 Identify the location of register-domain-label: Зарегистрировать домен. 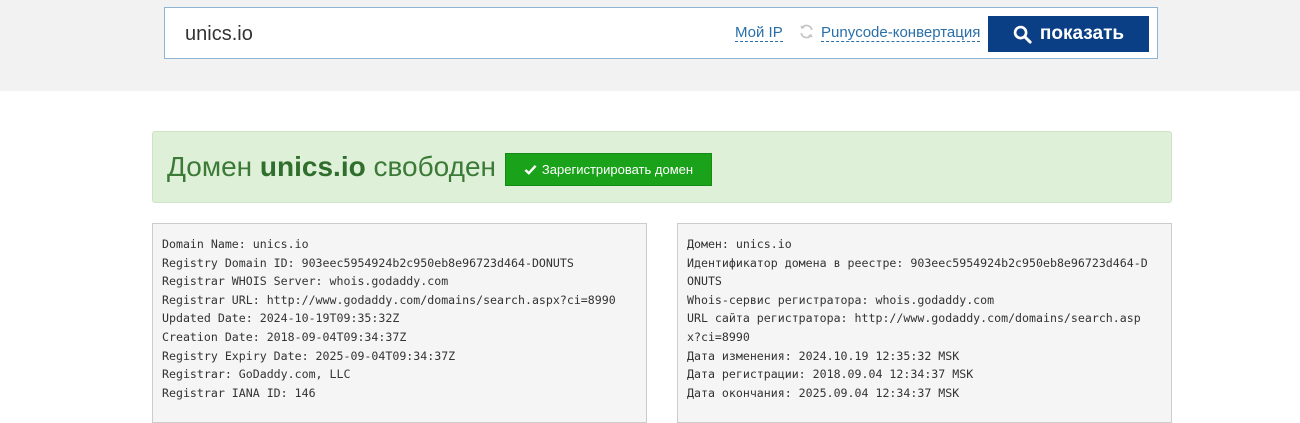
(617, 169).